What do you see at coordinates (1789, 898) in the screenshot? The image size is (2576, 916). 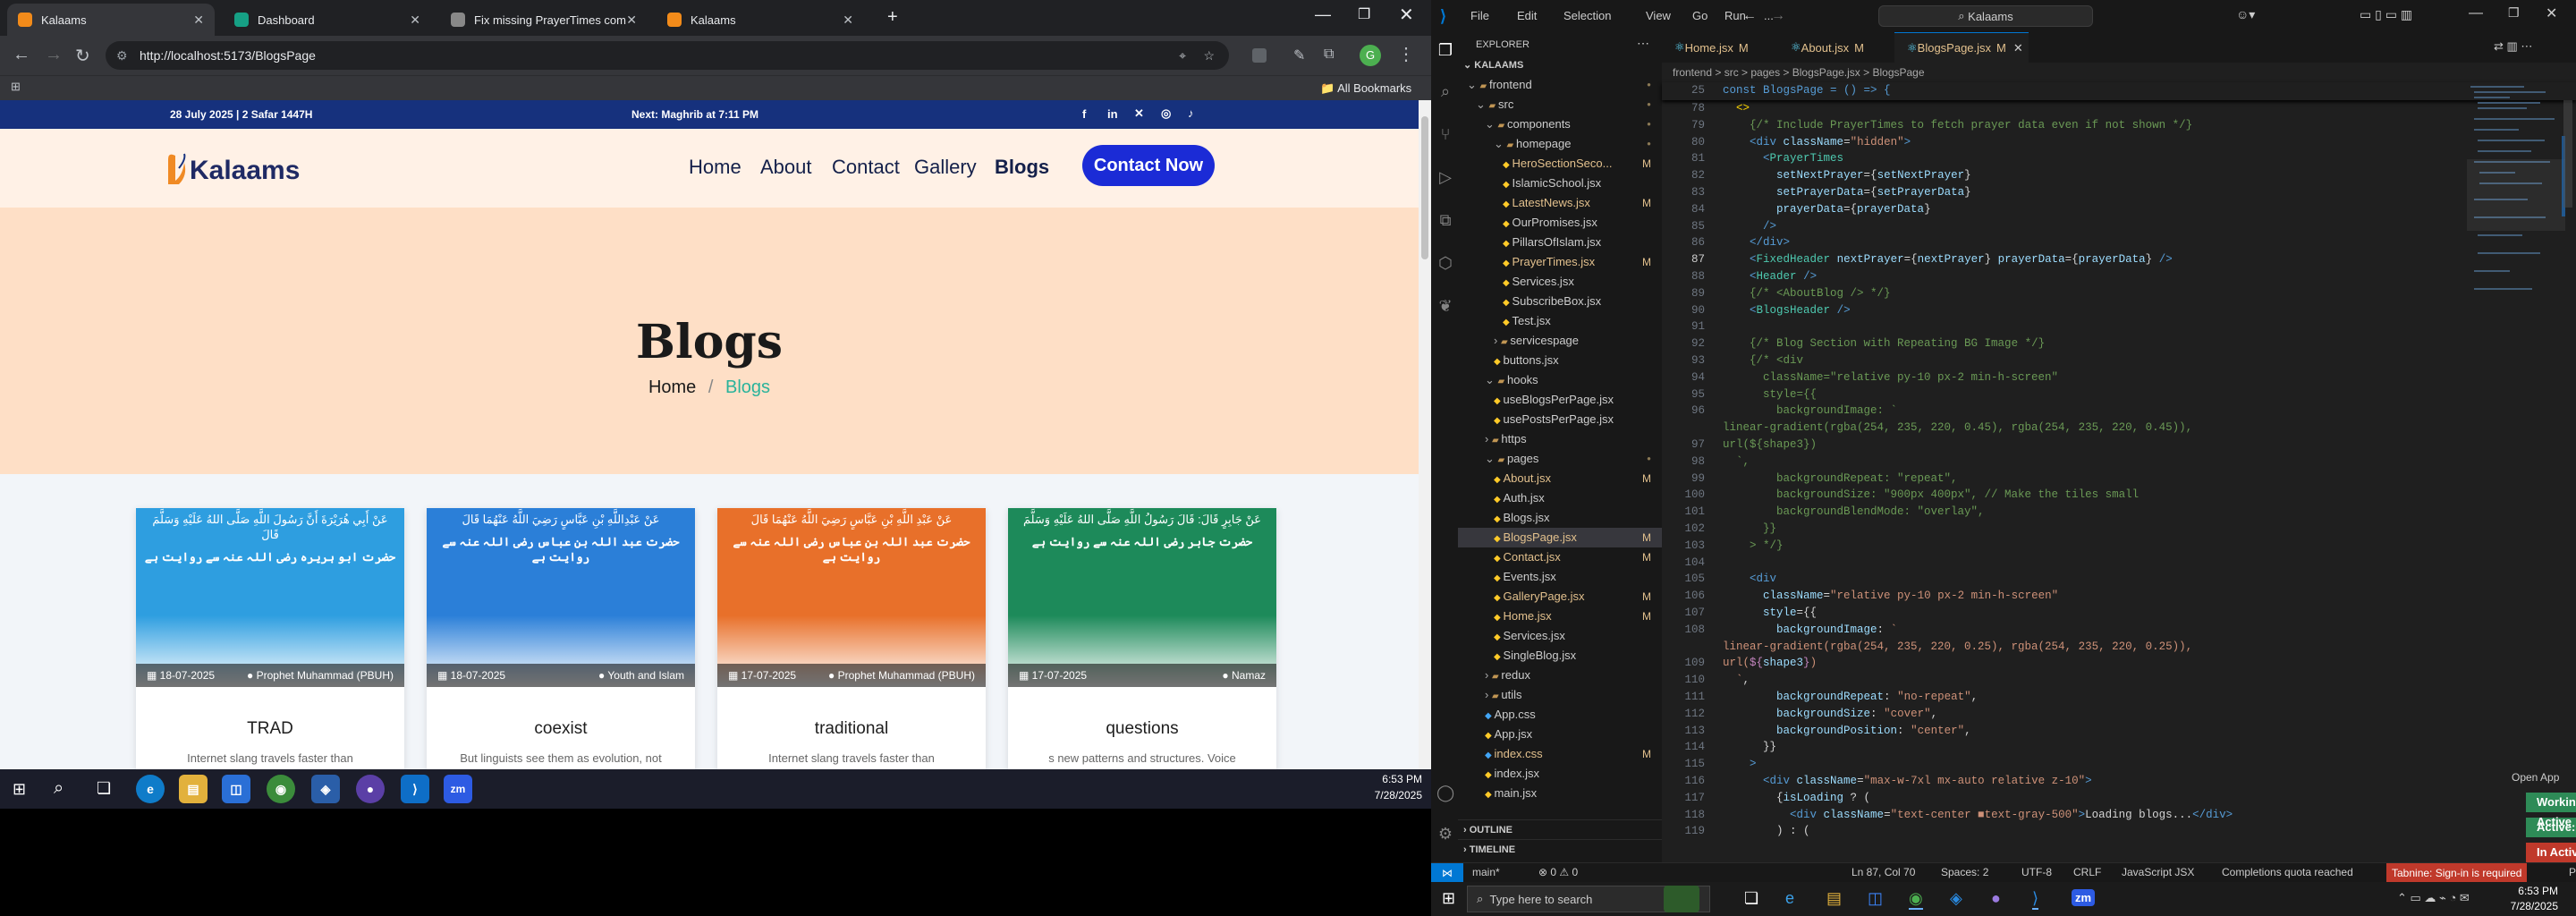 I see `edge-taskbar-icon: e` at bounding box center [1789, 898].